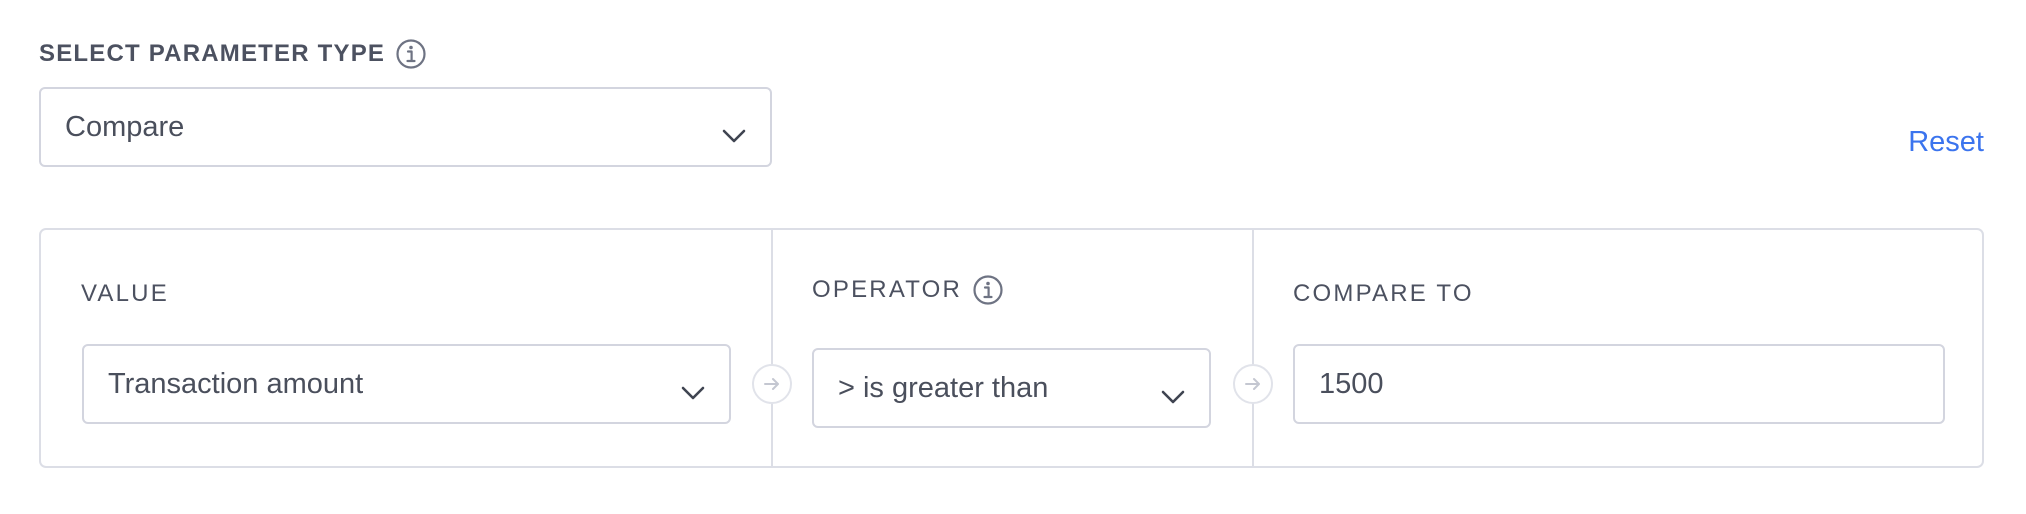  What do you see at coordinates (1619, 384) in the screenshot?
I see `compare-to-input: 1500` at bounding box center [1619, 384].